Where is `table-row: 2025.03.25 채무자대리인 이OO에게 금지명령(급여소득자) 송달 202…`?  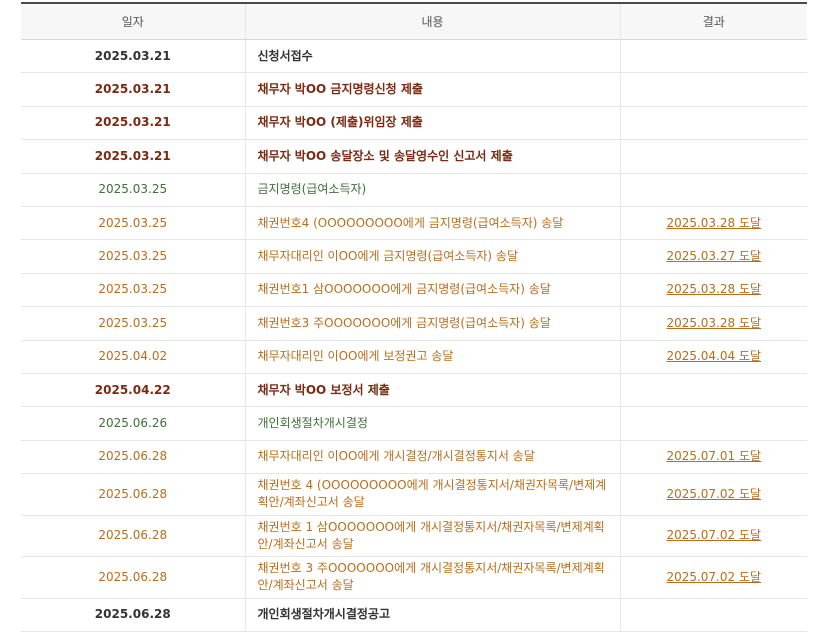
table-row: 2025.03.25 채무자대리인 이OO에게 금지명령(급여소득자) 송달 202… is located at coordinates (414, 256).